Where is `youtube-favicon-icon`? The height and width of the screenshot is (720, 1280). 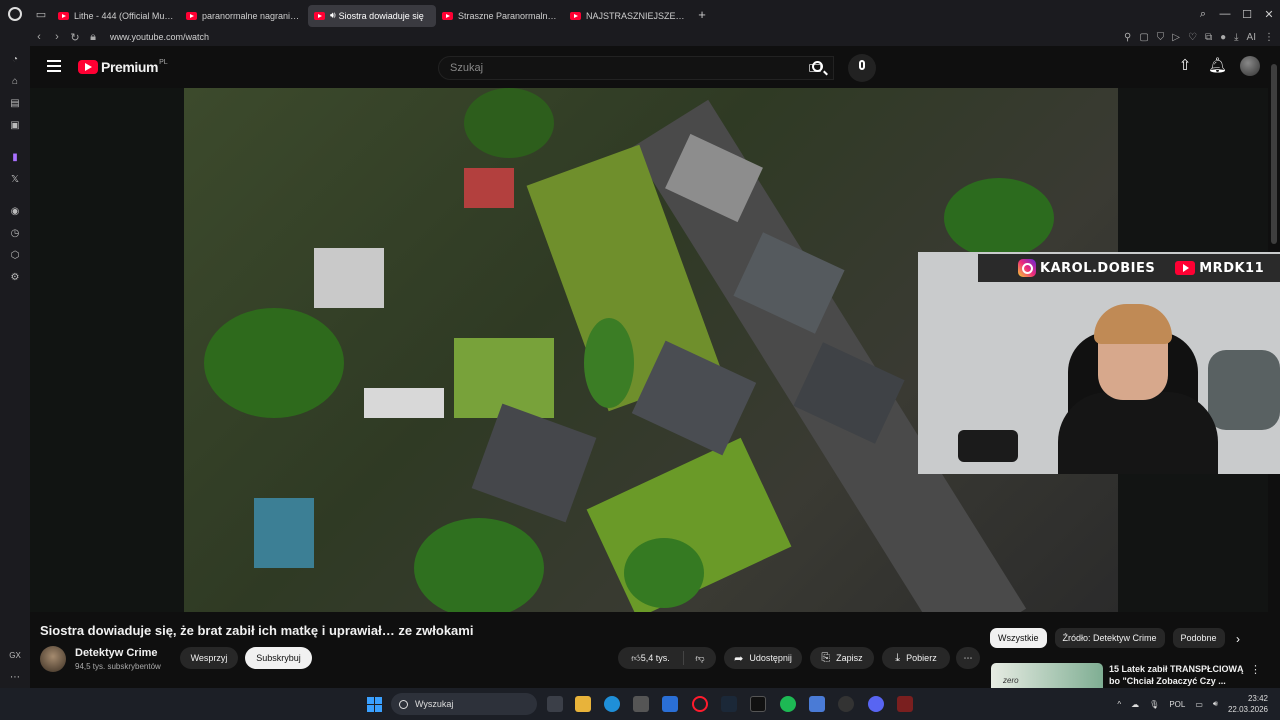 youtube-favicon-icon is located at coordinates (319, 15).